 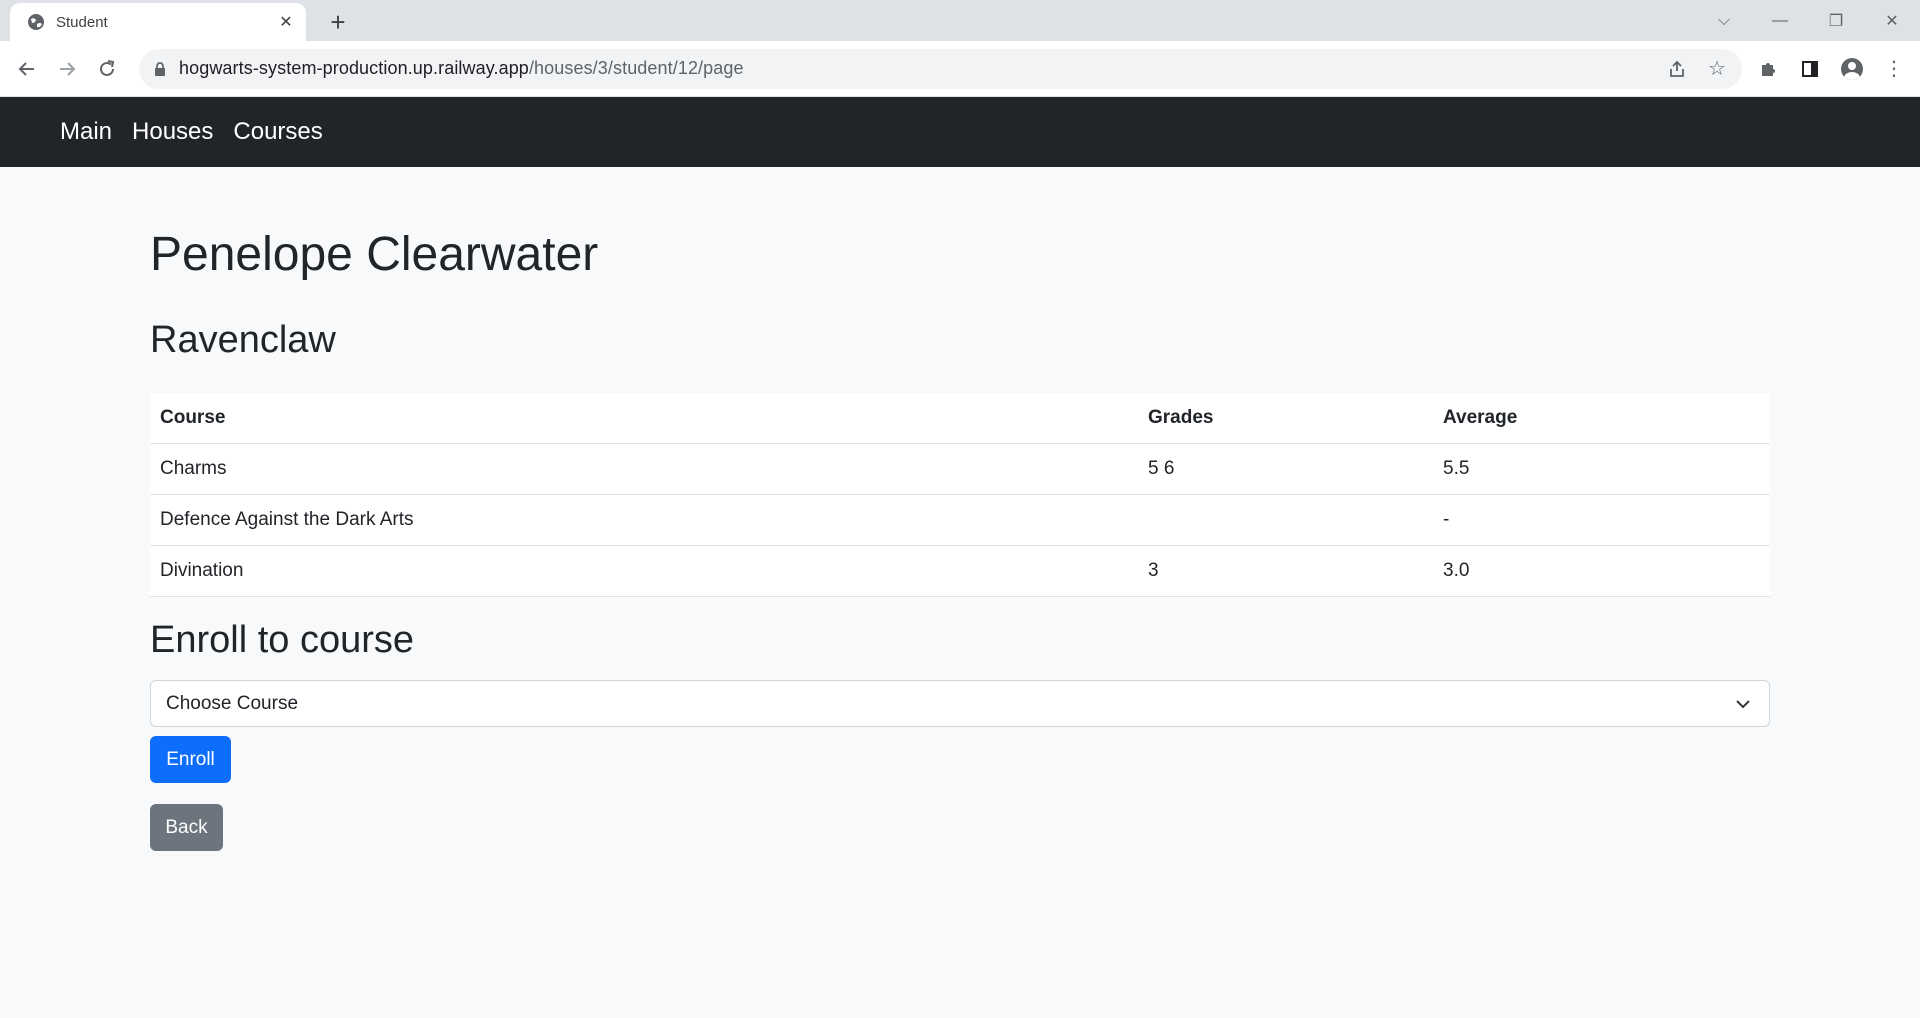 I want to click on cell-course: Divination, so click(x=644, y=571).